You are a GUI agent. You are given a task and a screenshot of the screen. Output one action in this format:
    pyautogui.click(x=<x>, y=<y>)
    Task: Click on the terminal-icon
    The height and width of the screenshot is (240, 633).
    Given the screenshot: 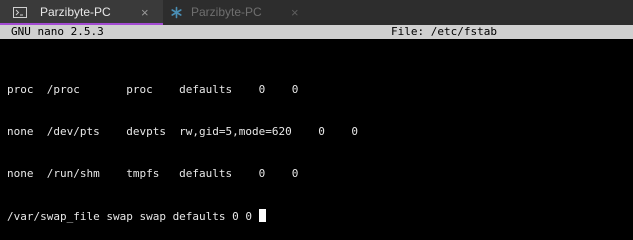 What is the action you would take?
    pyautogui.click(x=20, y=12)
    